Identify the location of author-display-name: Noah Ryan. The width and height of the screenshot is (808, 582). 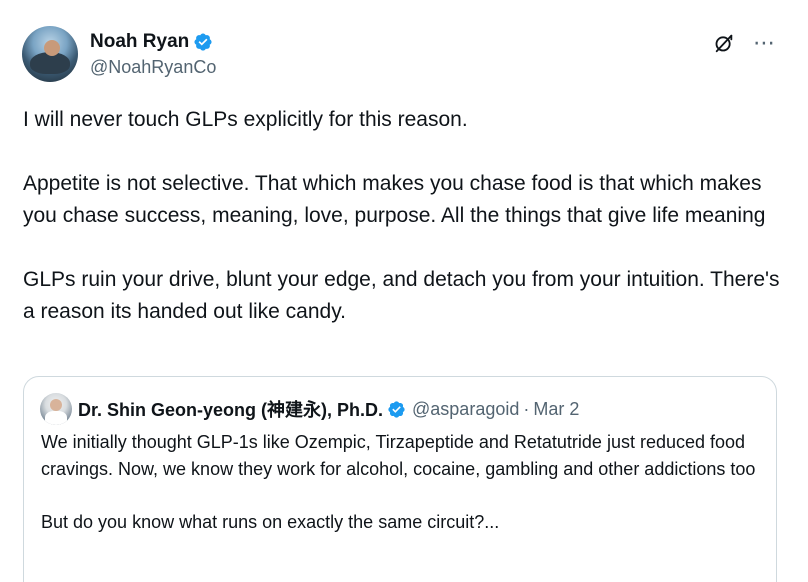
(139, 42).